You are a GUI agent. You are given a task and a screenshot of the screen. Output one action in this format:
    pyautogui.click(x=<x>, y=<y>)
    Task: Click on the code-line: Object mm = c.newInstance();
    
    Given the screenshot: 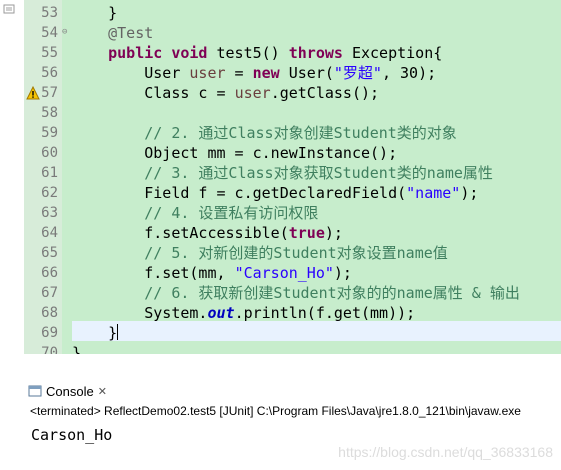 What is the action you would take?
    pyautogui.click(x=234, y=153)
    